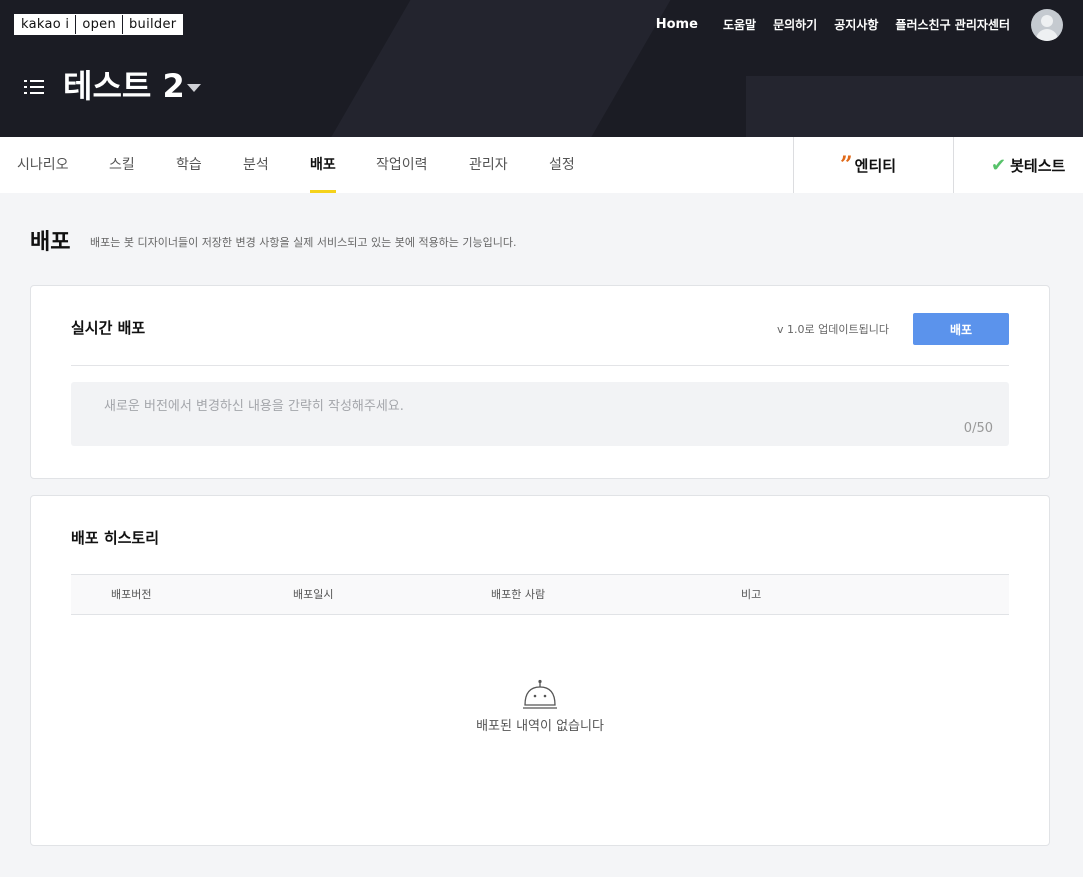  What do you see at coordinates (323, 165) in the screenshot?
I see `tab-deploy: 배포` at bounding box center [323, 165].